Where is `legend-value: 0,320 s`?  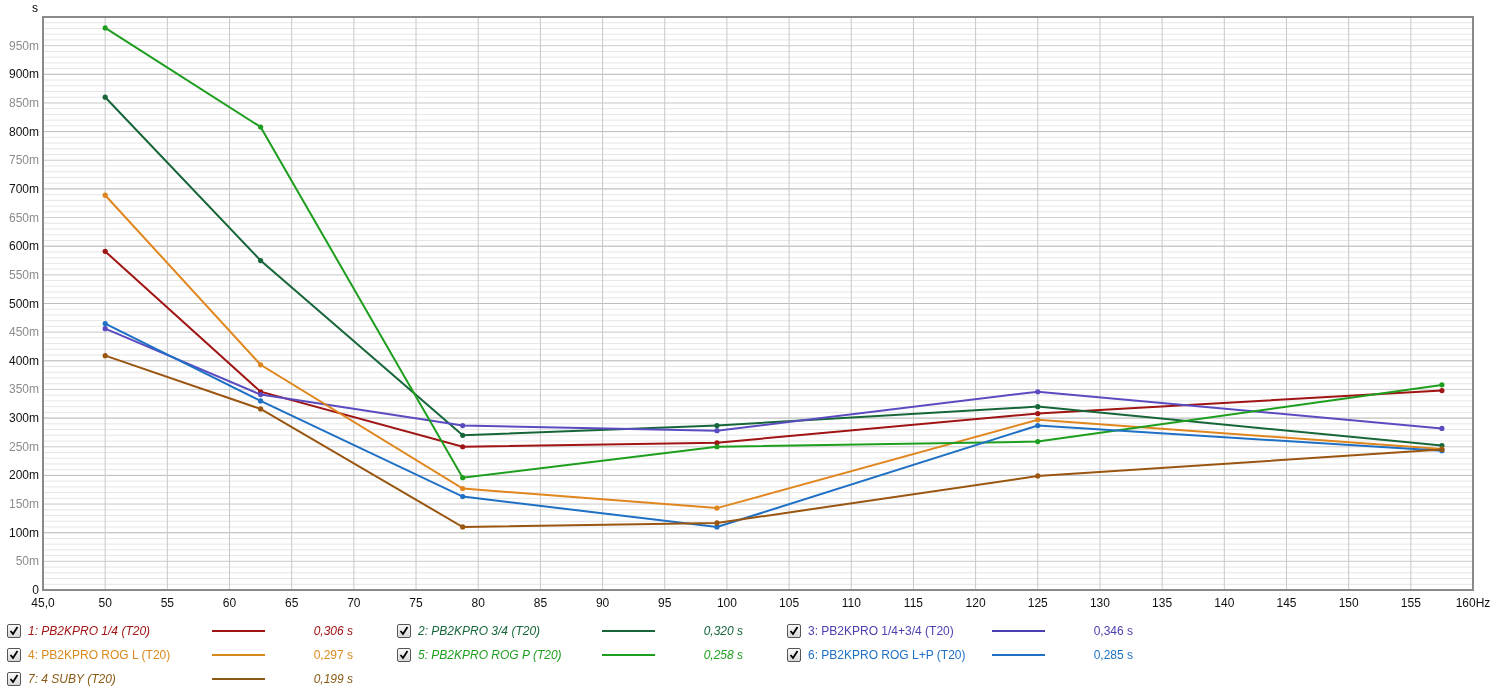 legend-value: 0,320 s is located at coordinates (722, 631).